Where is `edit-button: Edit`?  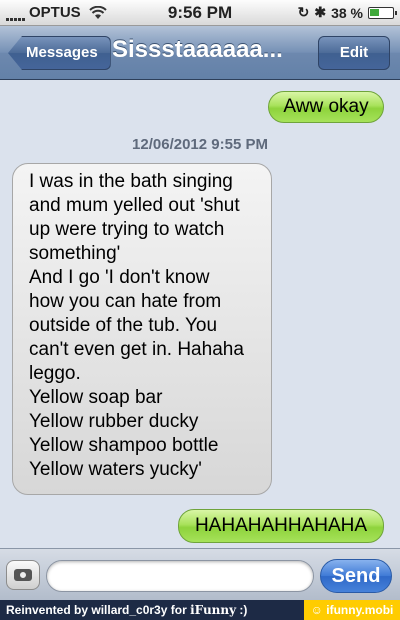 edit-button: Edit is located at coordinates (354, 53).